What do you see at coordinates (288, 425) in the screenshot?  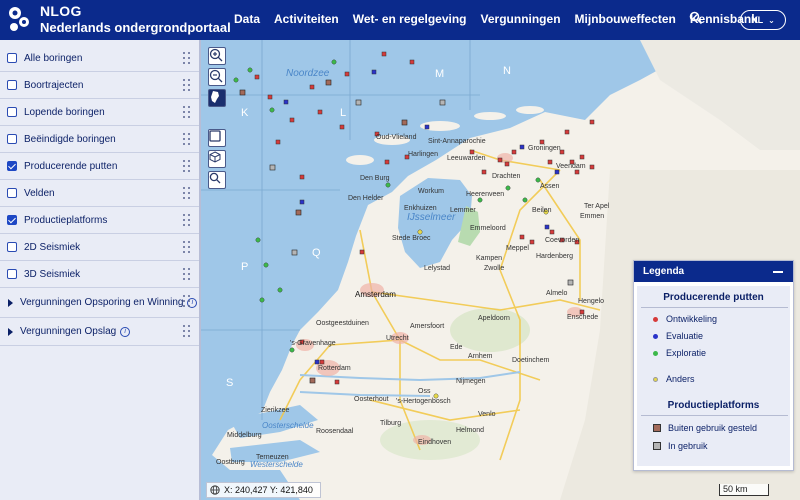 I see `sea-label-oosterschelde: Oosterschelde` at bounding box center [288, 425].